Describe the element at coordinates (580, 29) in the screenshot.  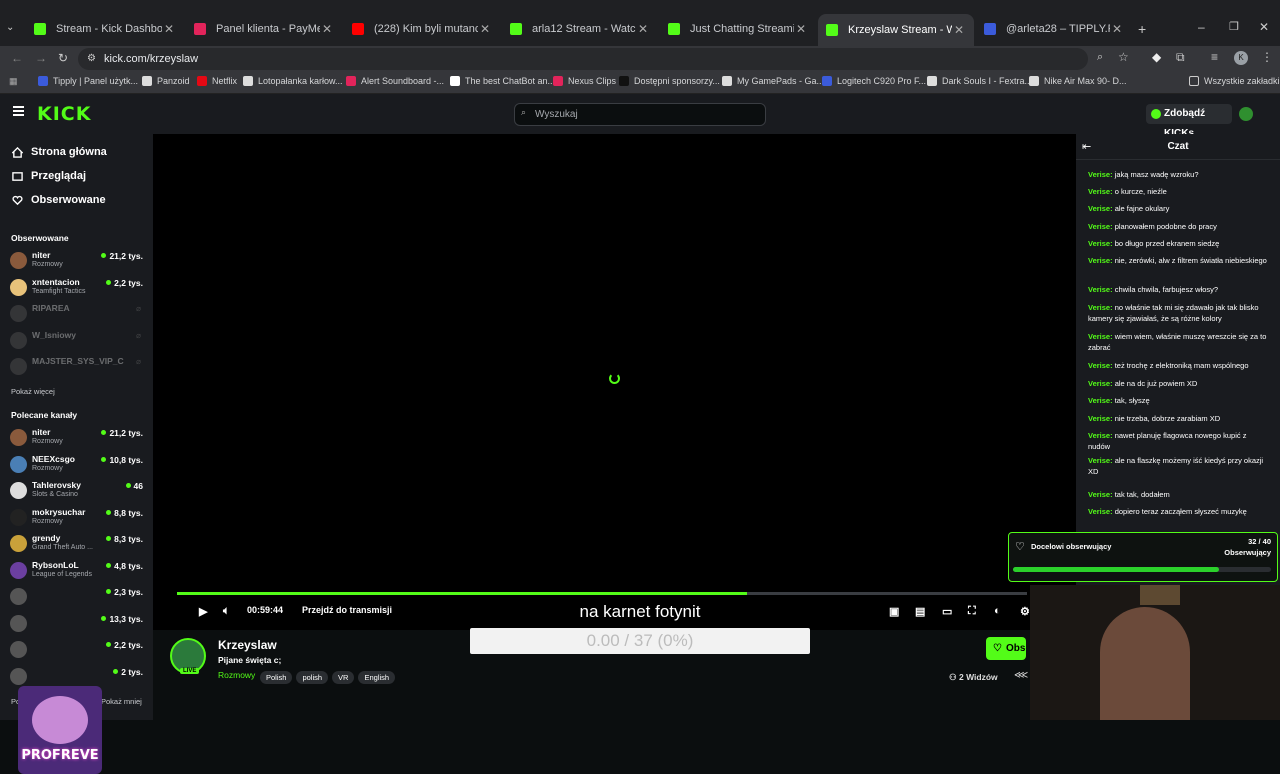
I see `browser-tab: arla12 Stream - Watch Live✕` at that location.